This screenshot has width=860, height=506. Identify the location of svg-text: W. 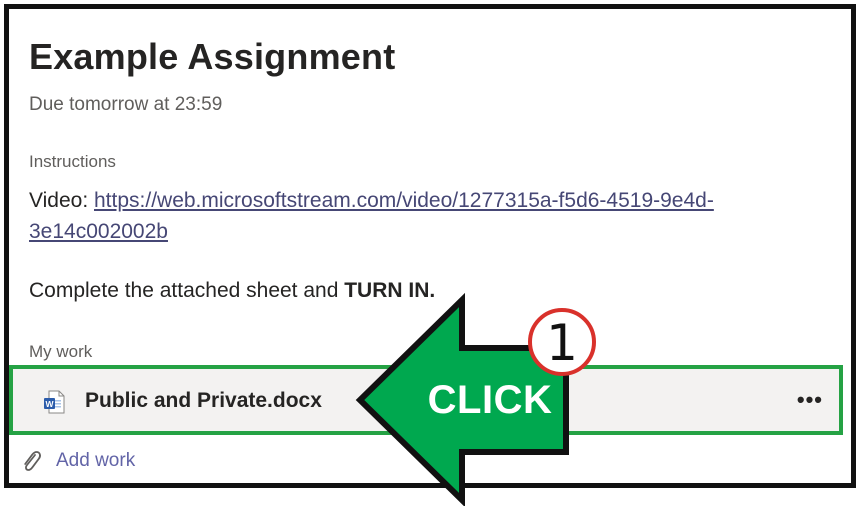
(49, 404).